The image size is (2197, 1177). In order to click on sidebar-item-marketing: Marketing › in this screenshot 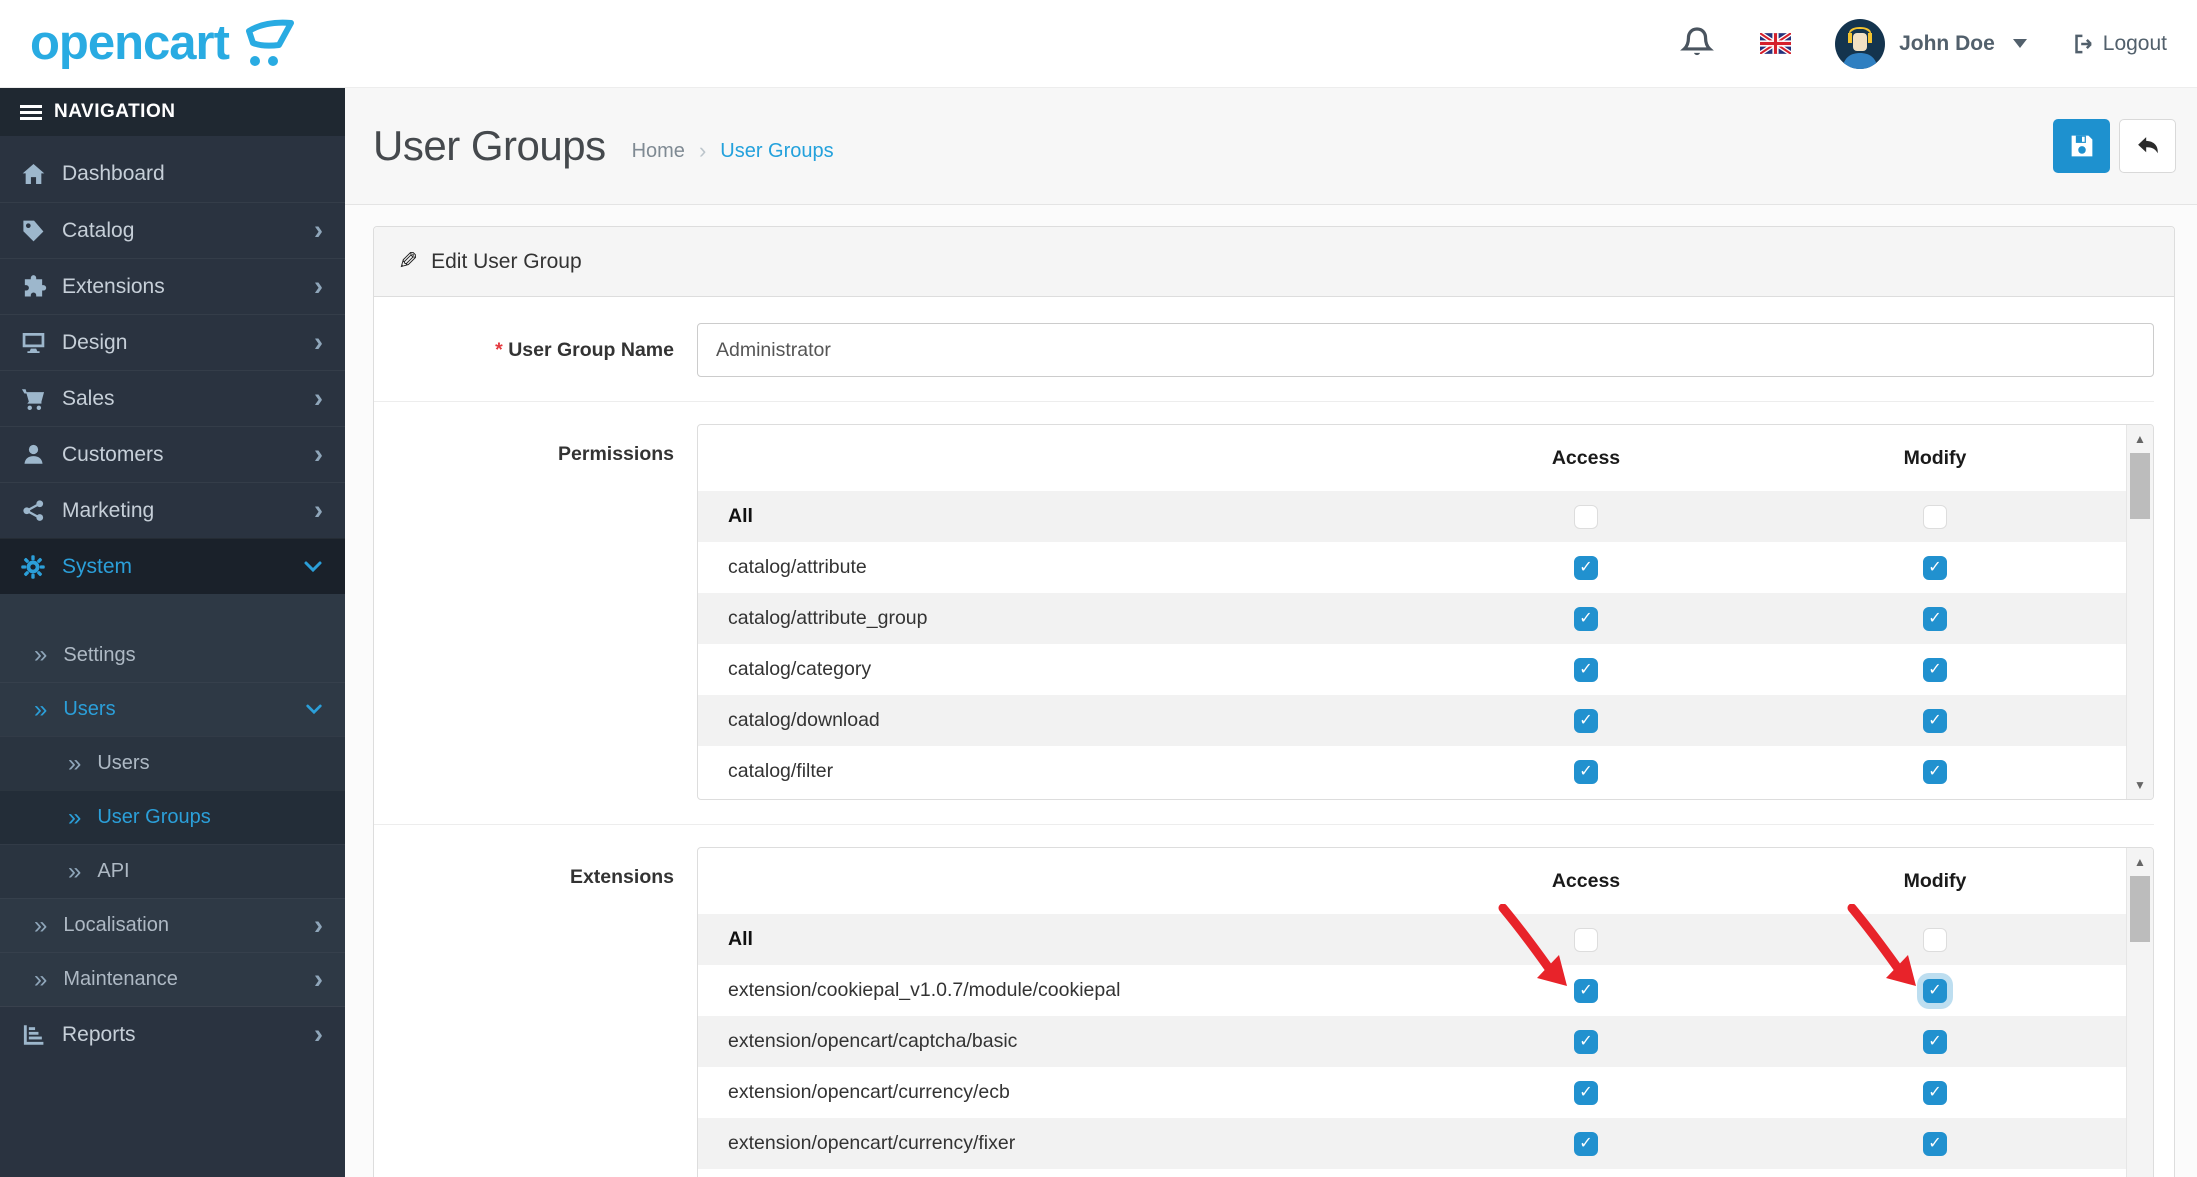, I will do `click(172, 510)`.